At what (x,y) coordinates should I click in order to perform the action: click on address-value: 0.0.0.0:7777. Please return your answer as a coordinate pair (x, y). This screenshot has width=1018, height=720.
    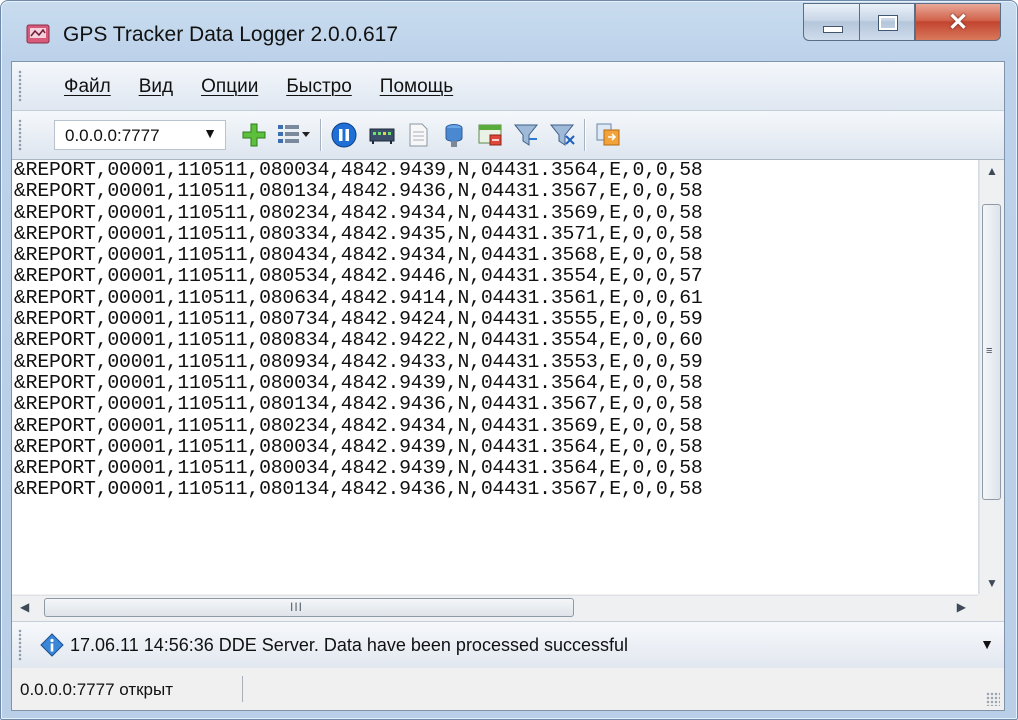
    Looking at the image, I should click on (112, 135).